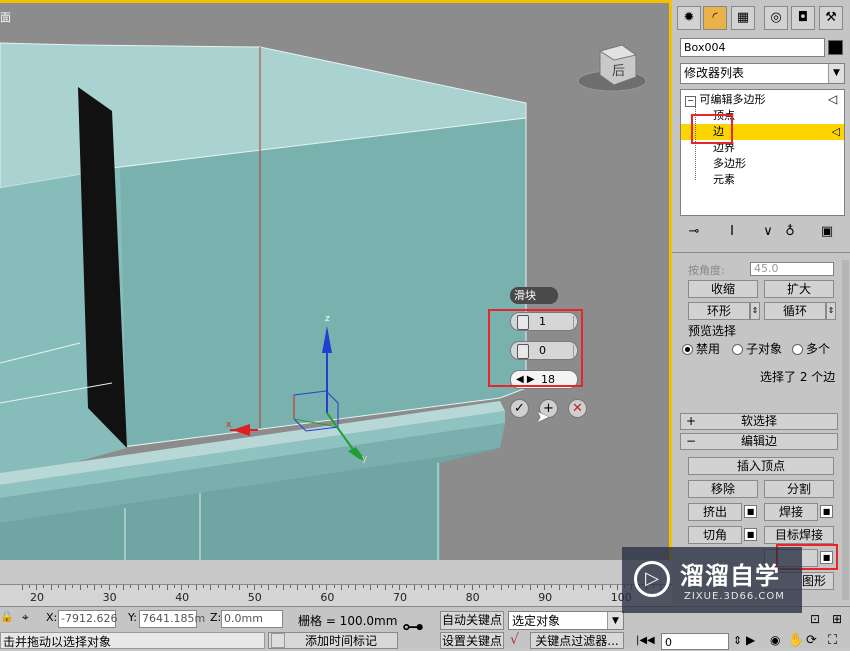 The height and width of the screenshot is (651, 850). I want to click on target-weld-button: 目标焊接, so click(799, 535).